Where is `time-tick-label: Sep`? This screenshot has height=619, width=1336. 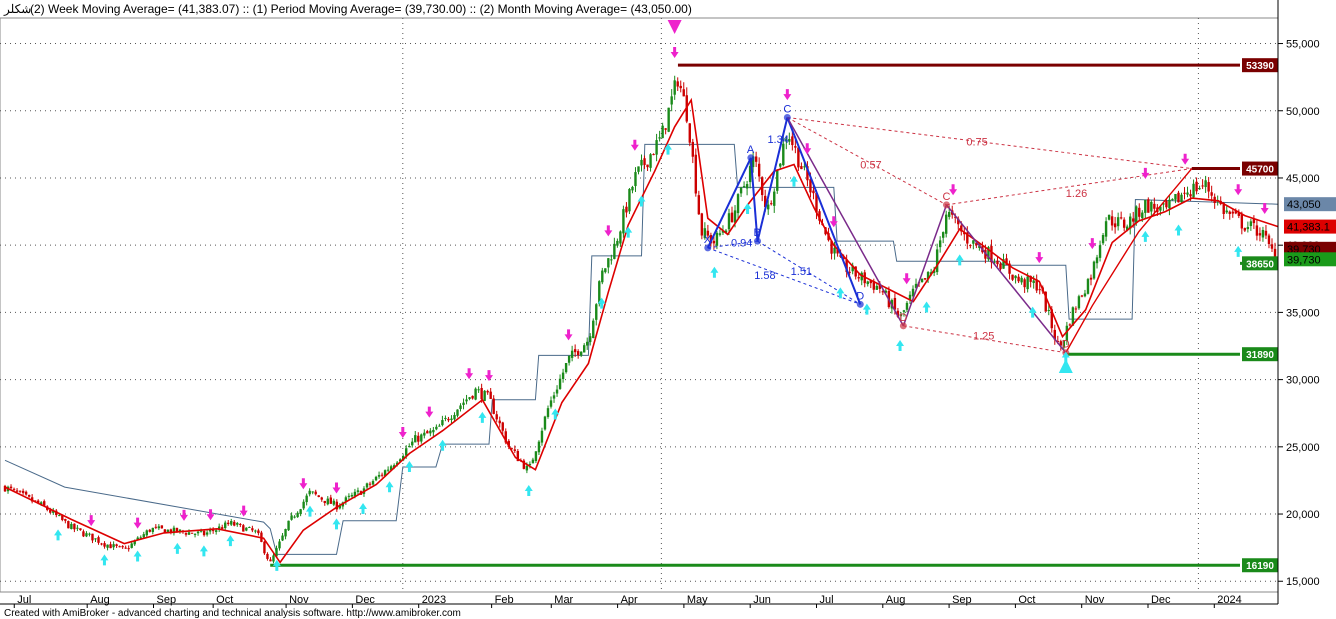 time-tick-label: Sep is located at coordinates (166, 600).